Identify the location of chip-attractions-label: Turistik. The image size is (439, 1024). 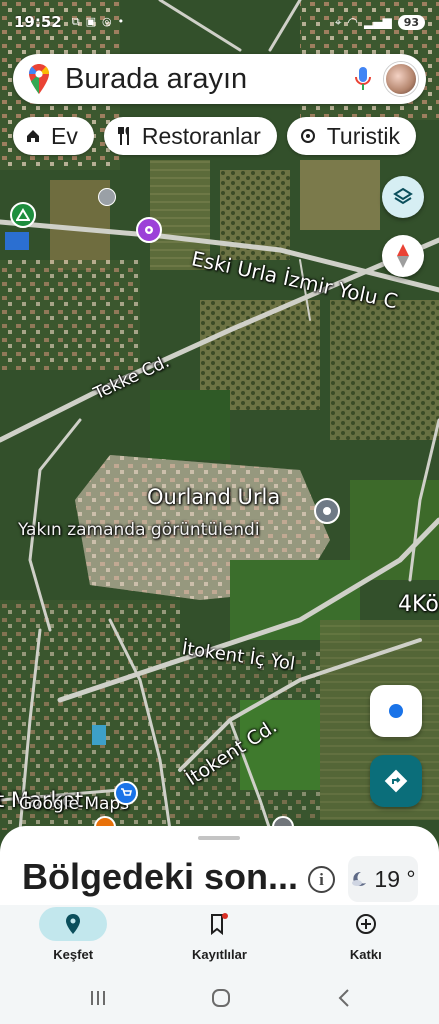
(363, 135).